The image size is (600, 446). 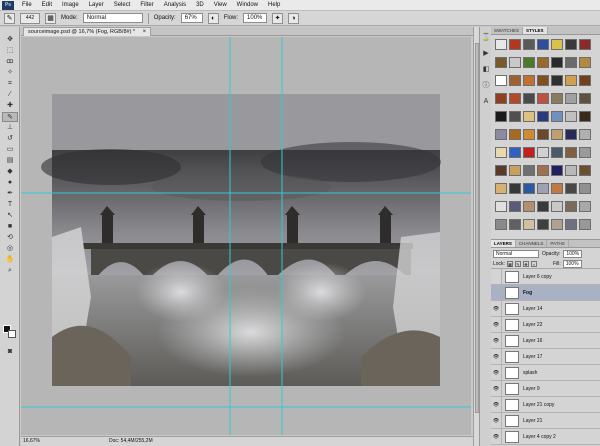 I want to click on blend-mode-select: Normal, so click(x=516, y=253).